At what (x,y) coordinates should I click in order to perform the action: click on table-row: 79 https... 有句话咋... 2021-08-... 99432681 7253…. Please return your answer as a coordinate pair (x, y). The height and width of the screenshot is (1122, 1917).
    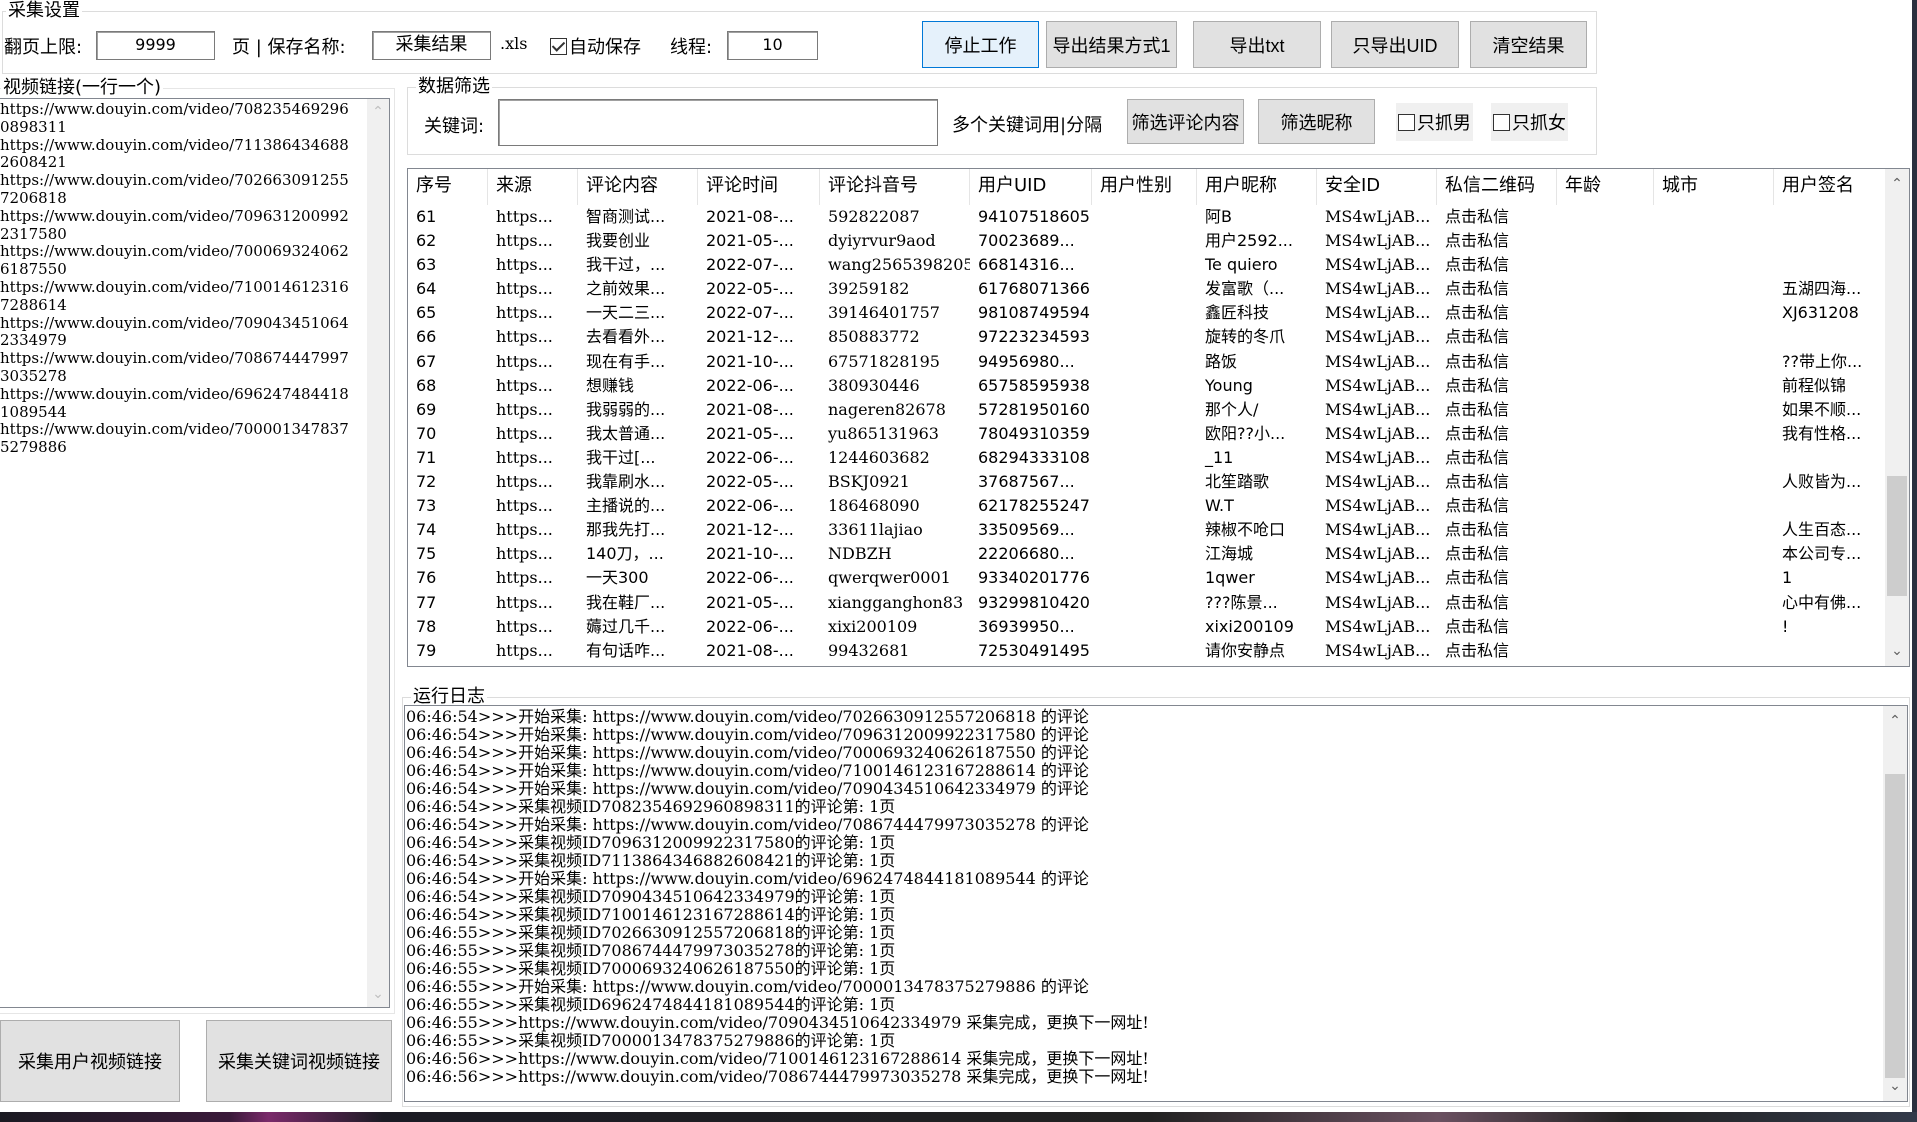
    Looking at the image, I should click on (1147, 651).